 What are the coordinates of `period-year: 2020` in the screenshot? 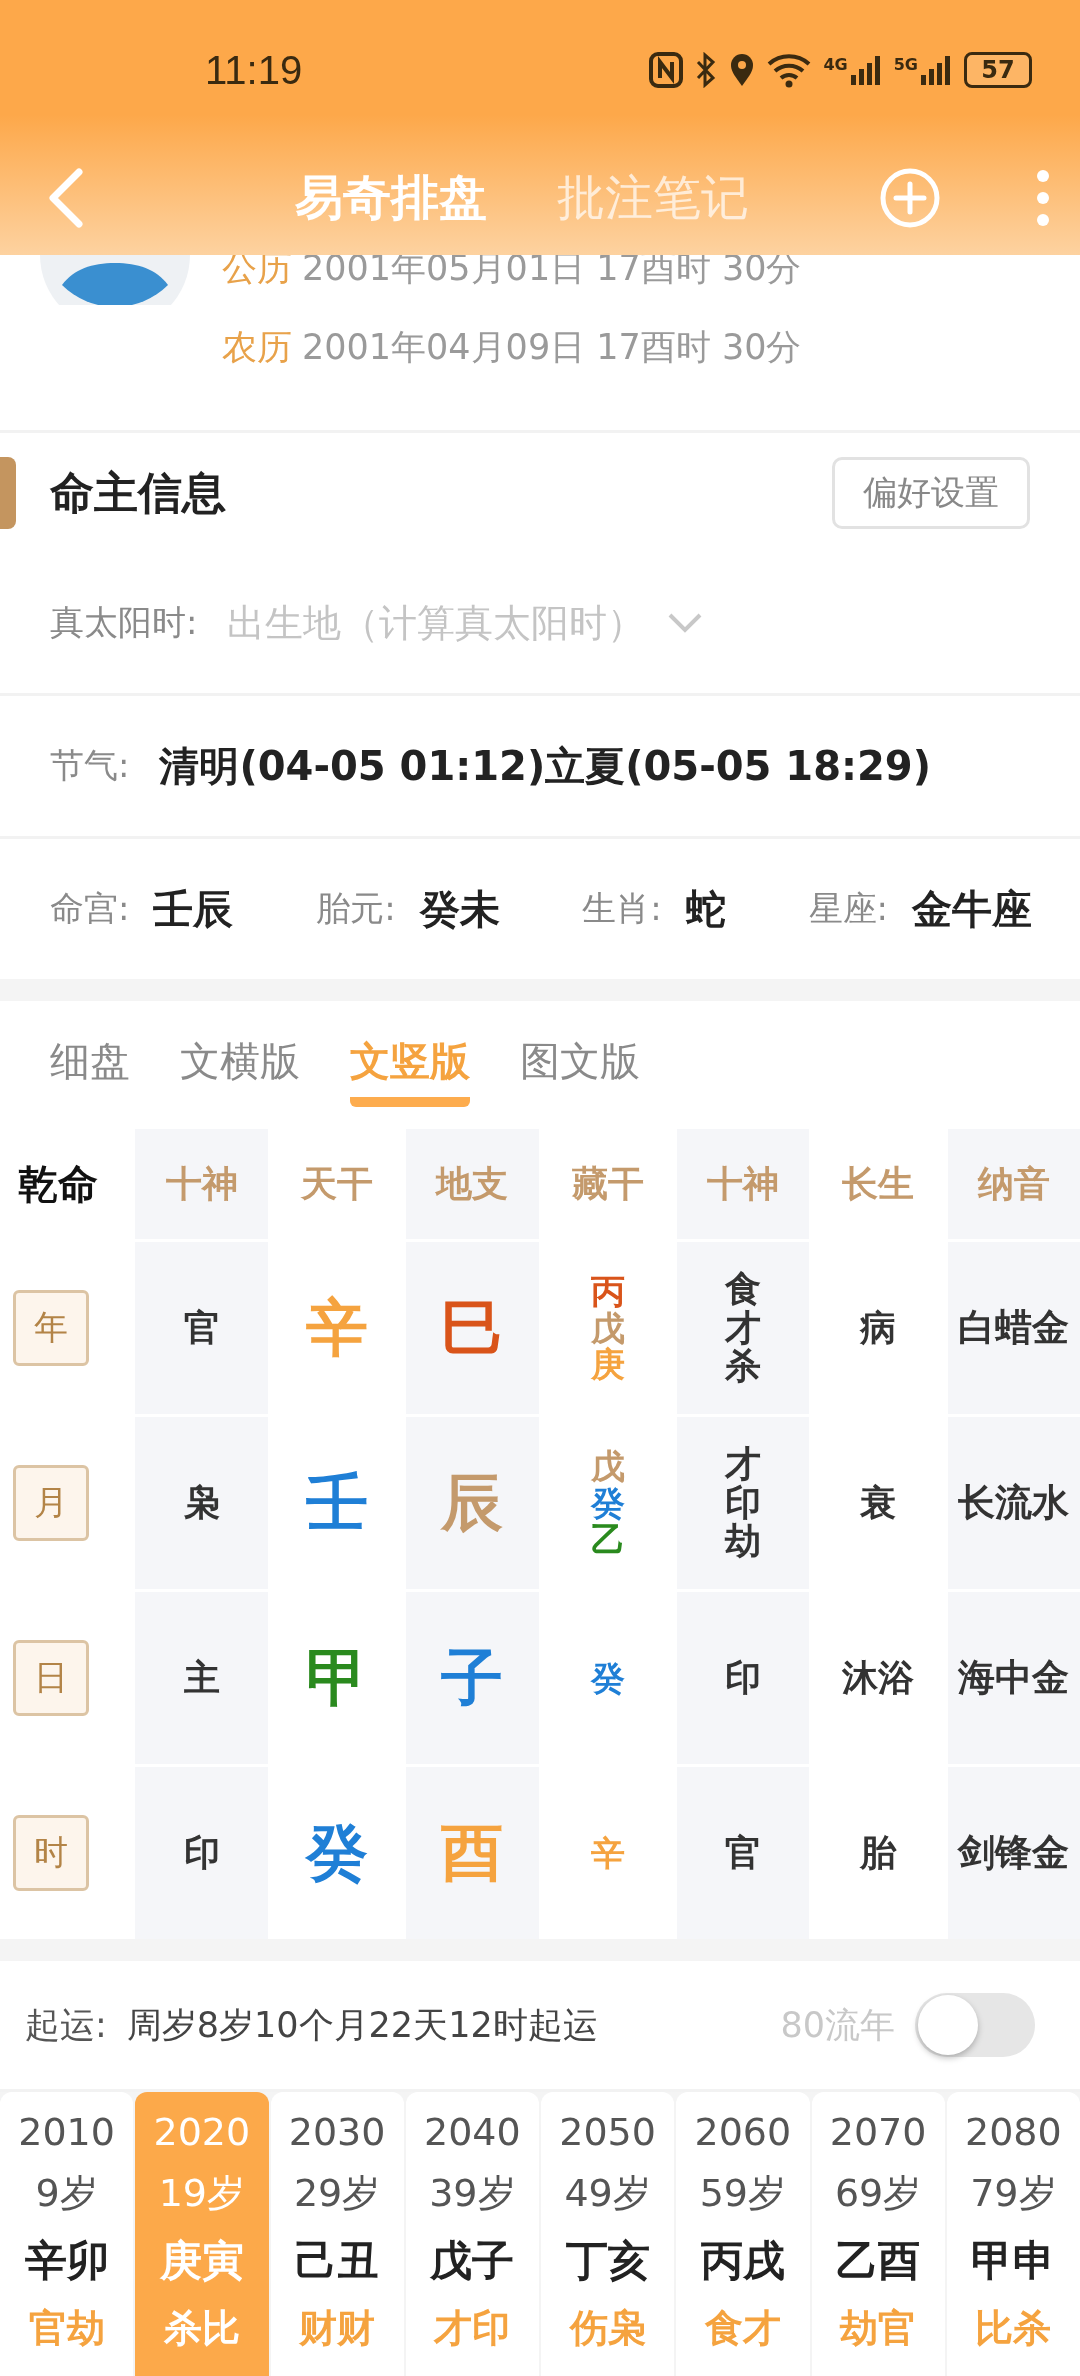 It's located at (202, 2132).